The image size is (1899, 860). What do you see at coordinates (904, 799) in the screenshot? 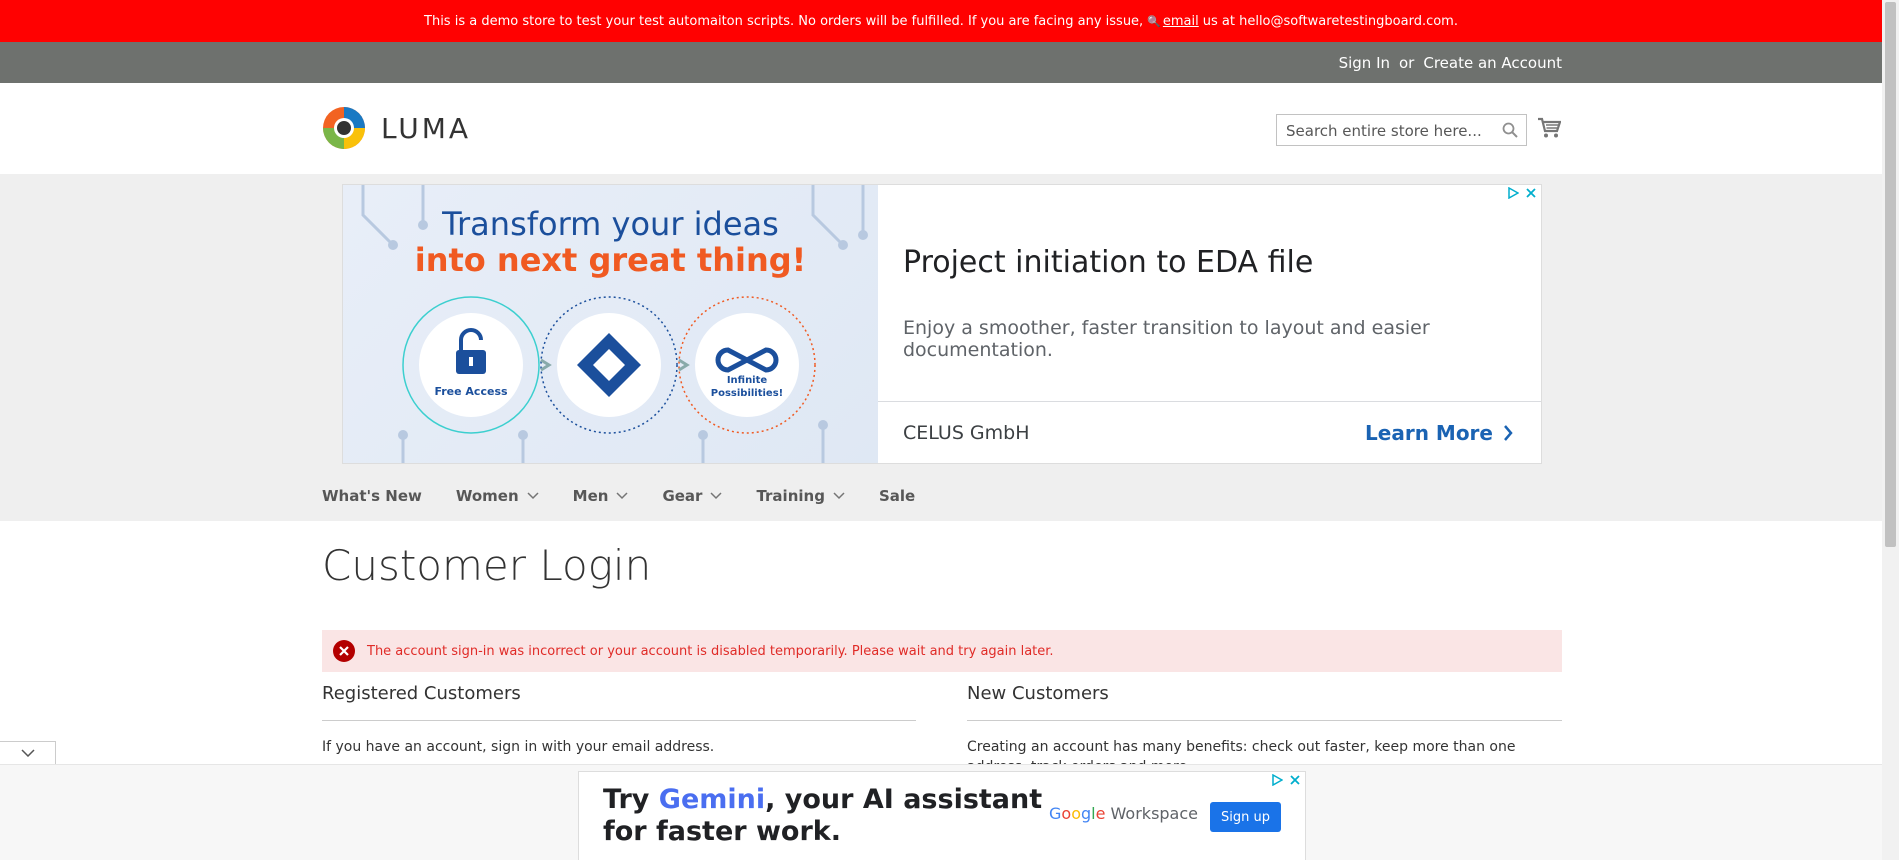
I see `bottom-ad-text-b: , your AI assistant` at bounding box center [904, 799].